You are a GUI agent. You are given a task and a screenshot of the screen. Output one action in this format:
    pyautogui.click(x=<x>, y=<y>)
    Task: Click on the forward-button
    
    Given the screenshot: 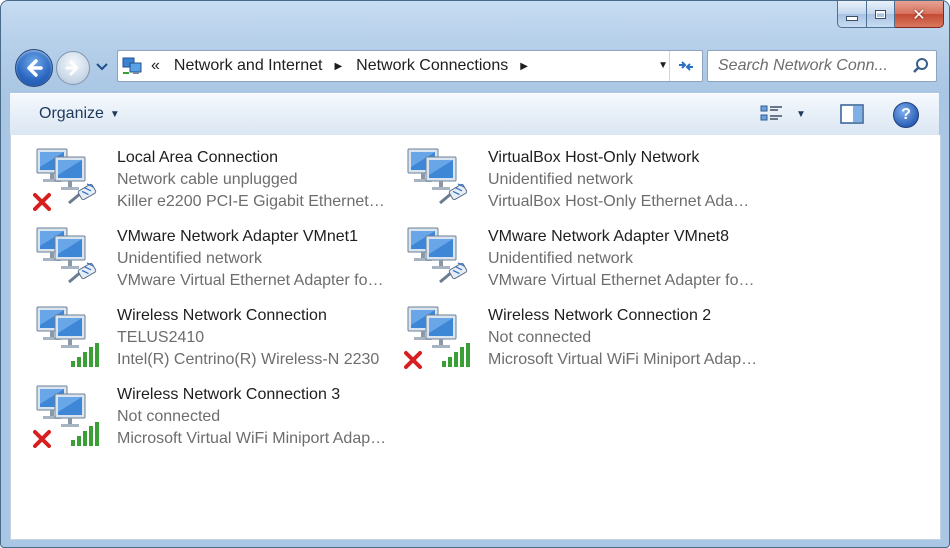 What is the action you would take?
    pyautogui.click(x=73, y=68)
    